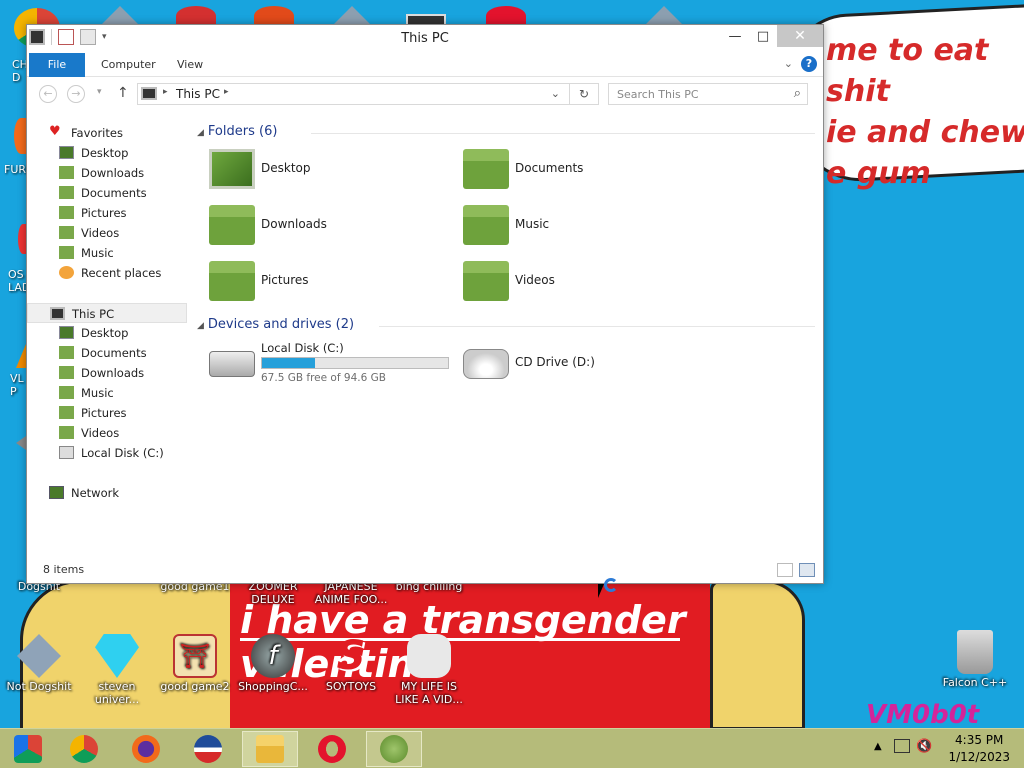  I want to click on drive-cd: CD Drive (D:), so click(588, 365).